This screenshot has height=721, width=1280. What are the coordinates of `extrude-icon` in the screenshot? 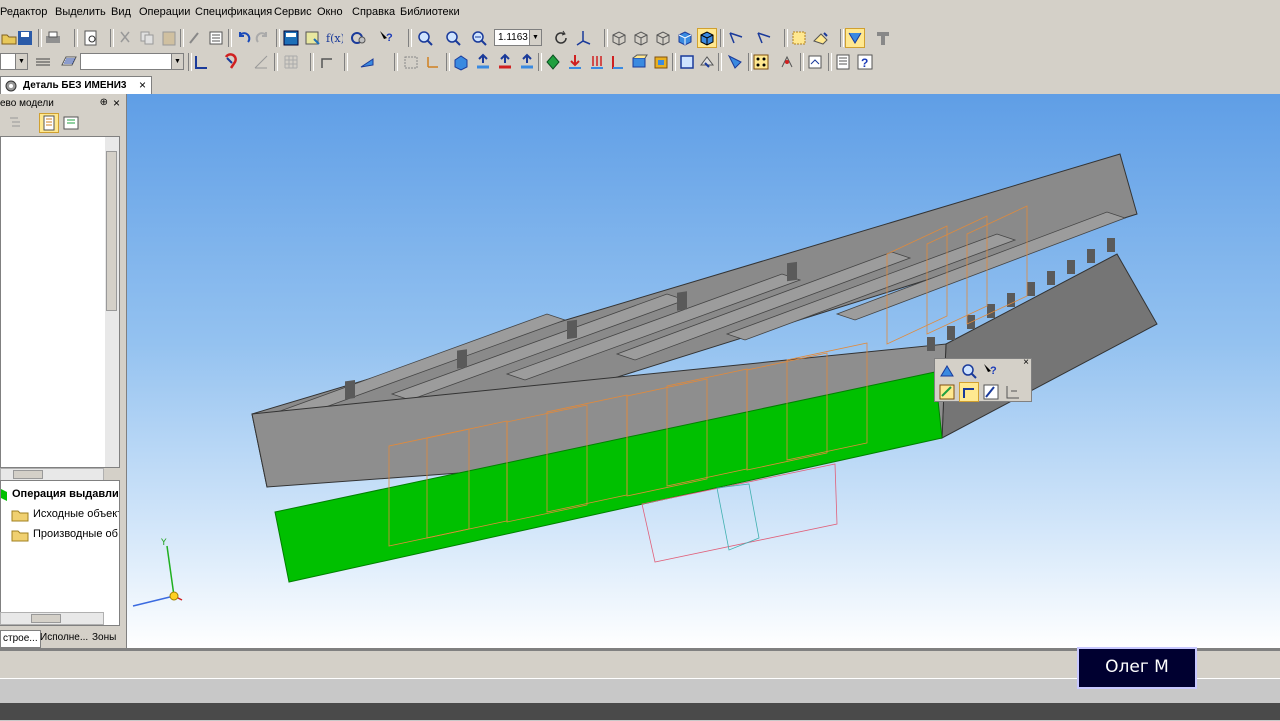 It's located at (461, 62).